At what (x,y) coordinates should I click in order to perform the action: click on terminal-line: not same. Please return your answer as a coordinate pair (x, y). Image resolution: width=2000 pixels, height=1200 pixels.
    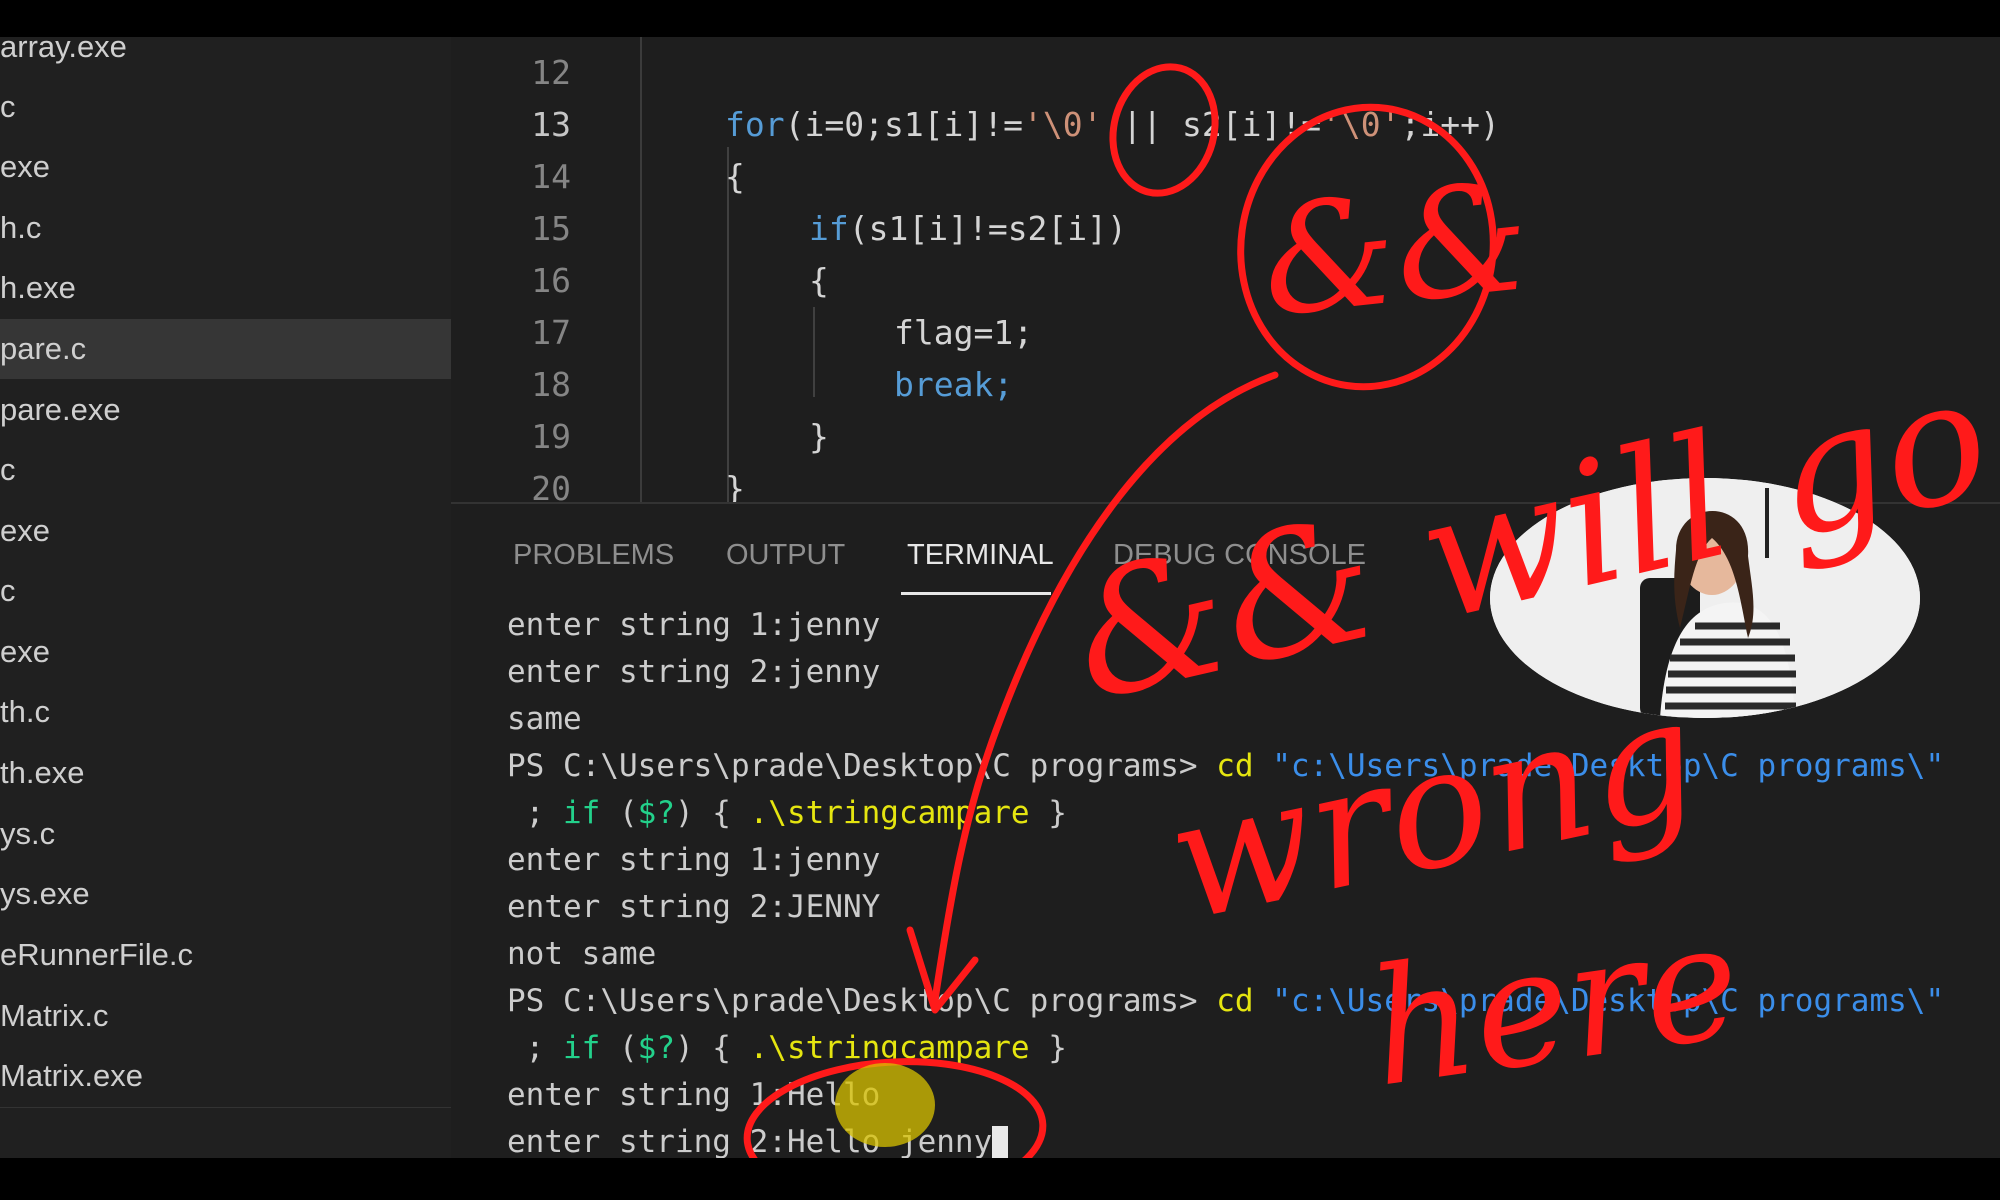
    Looking at the image, I should click on (582, 954).